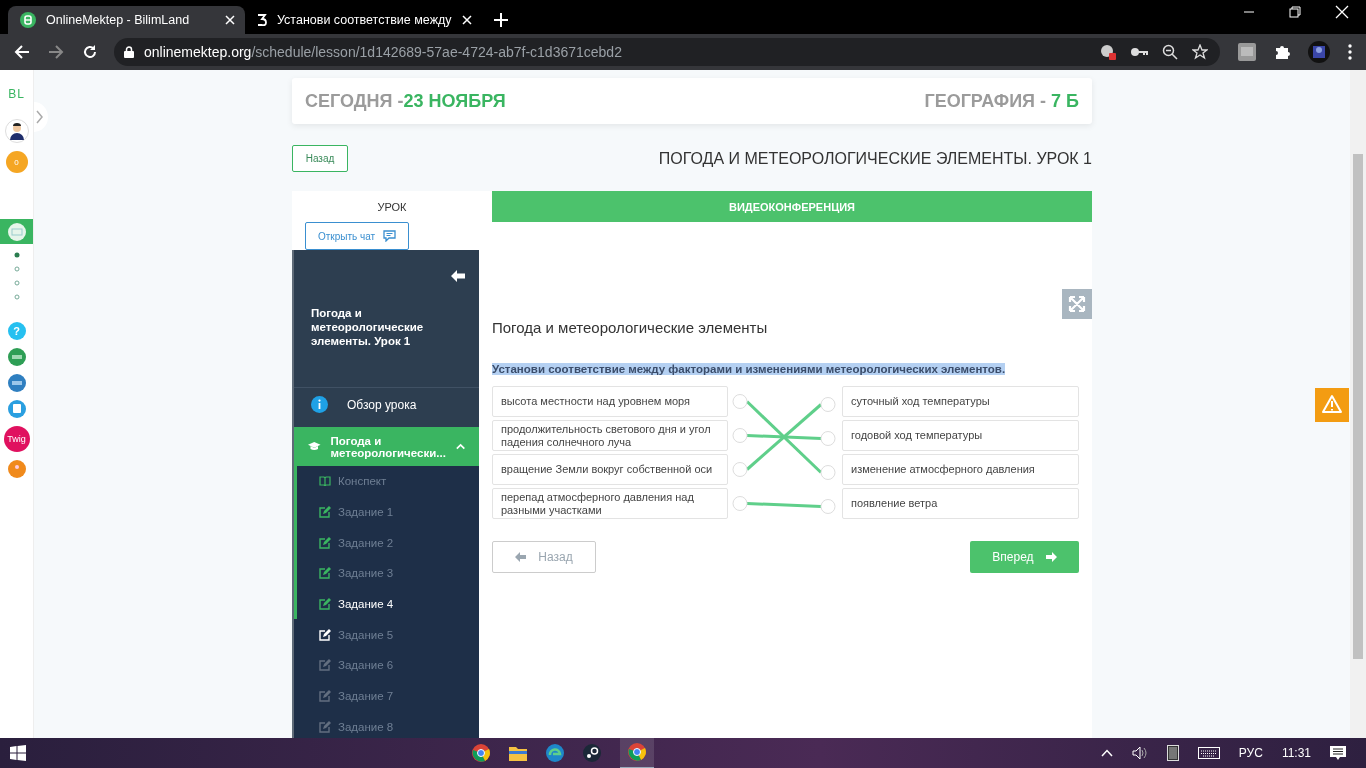  What do you see at coordinates (386, 404) in the screenshot?
I see `menu-item: Обзор урока` at bounding box center [386, 404].